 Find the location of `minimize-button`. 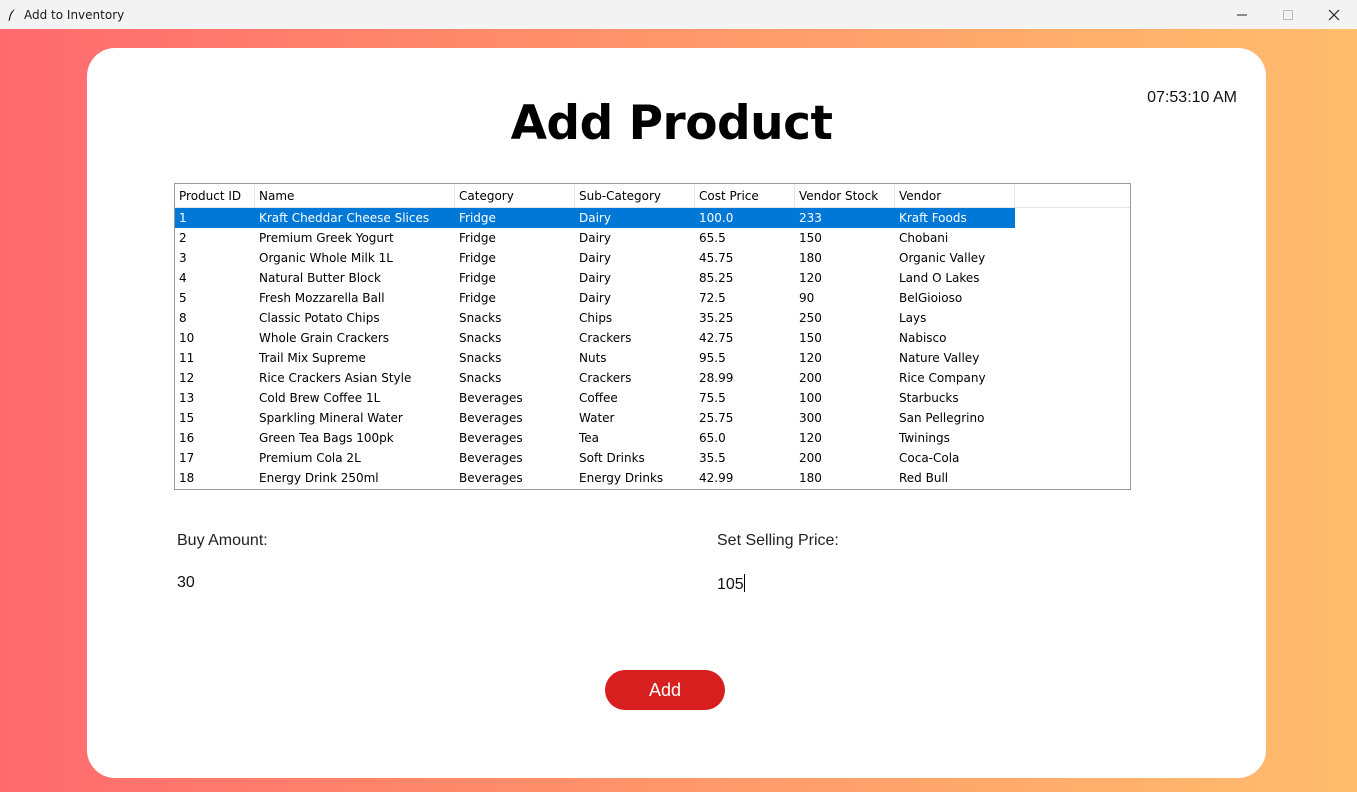

minimize-button is located at coordinates (1242, 14).